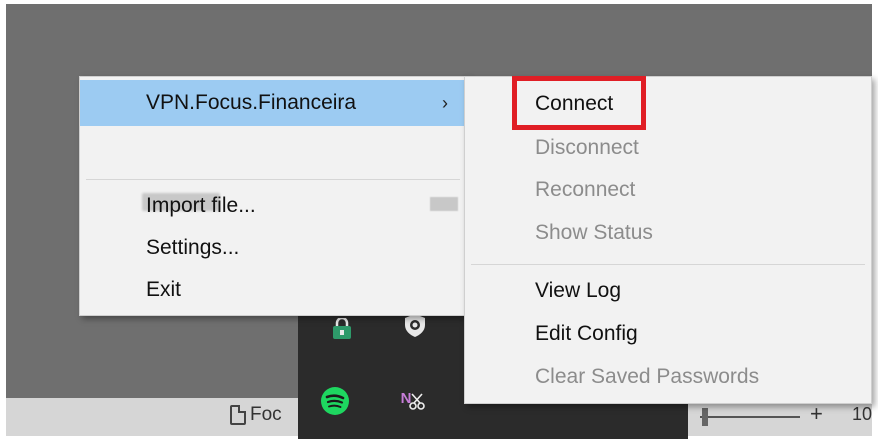  What do you see at coordinates (273, 170) in the screenshot?
I see `menu-item-redacted-profile` at bounding box center [273, 170].